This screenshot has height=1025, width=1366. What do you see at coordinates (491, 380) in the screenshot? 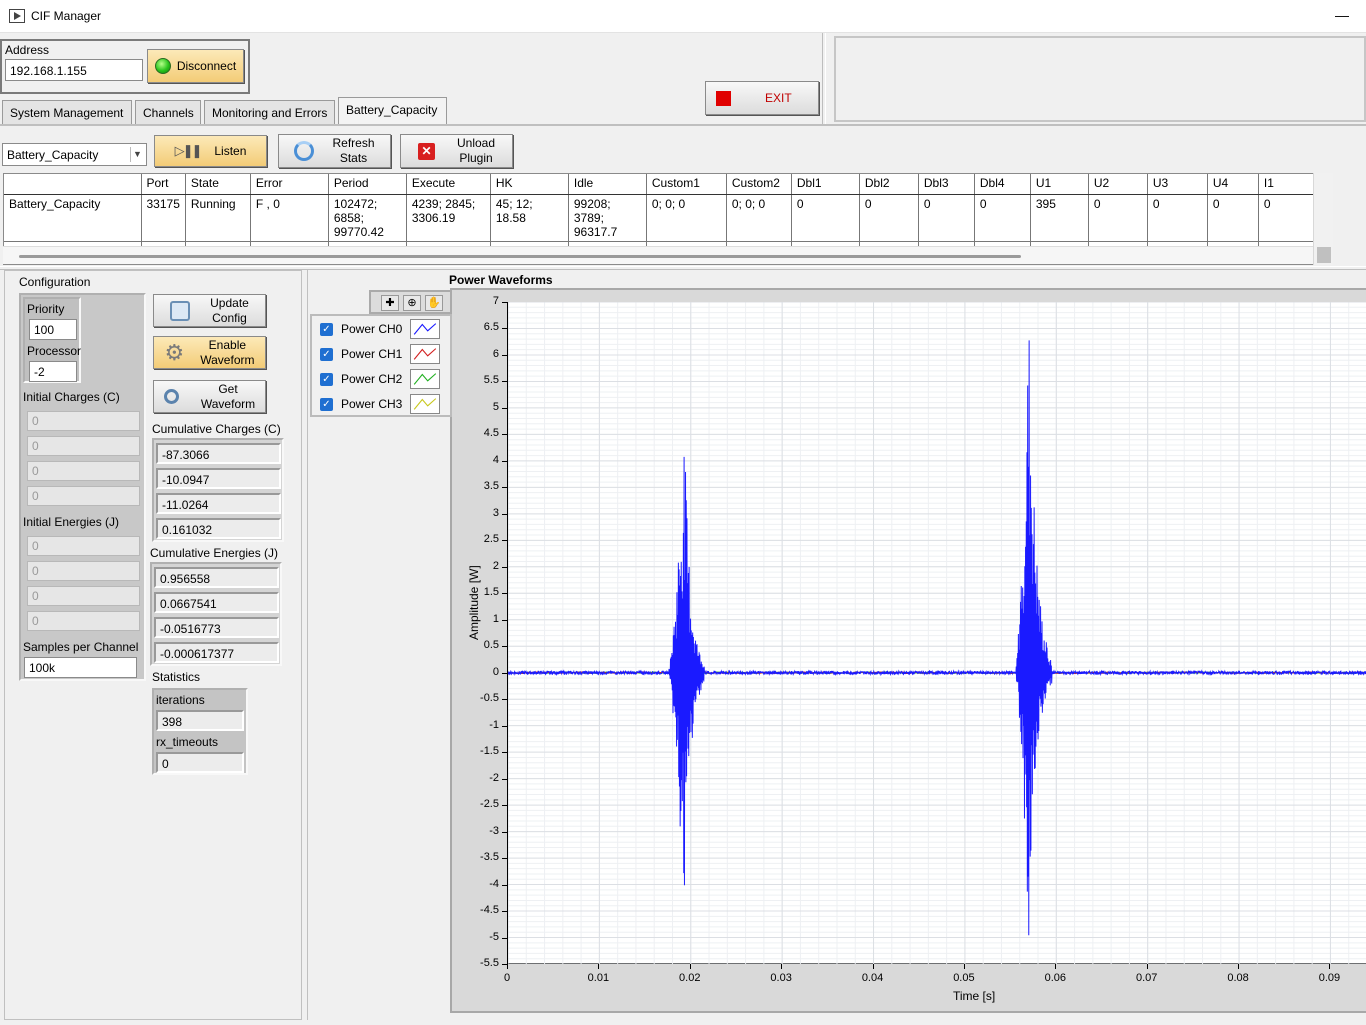
I see `y-tick-label: 5.5` at bounding box center [491, 380].